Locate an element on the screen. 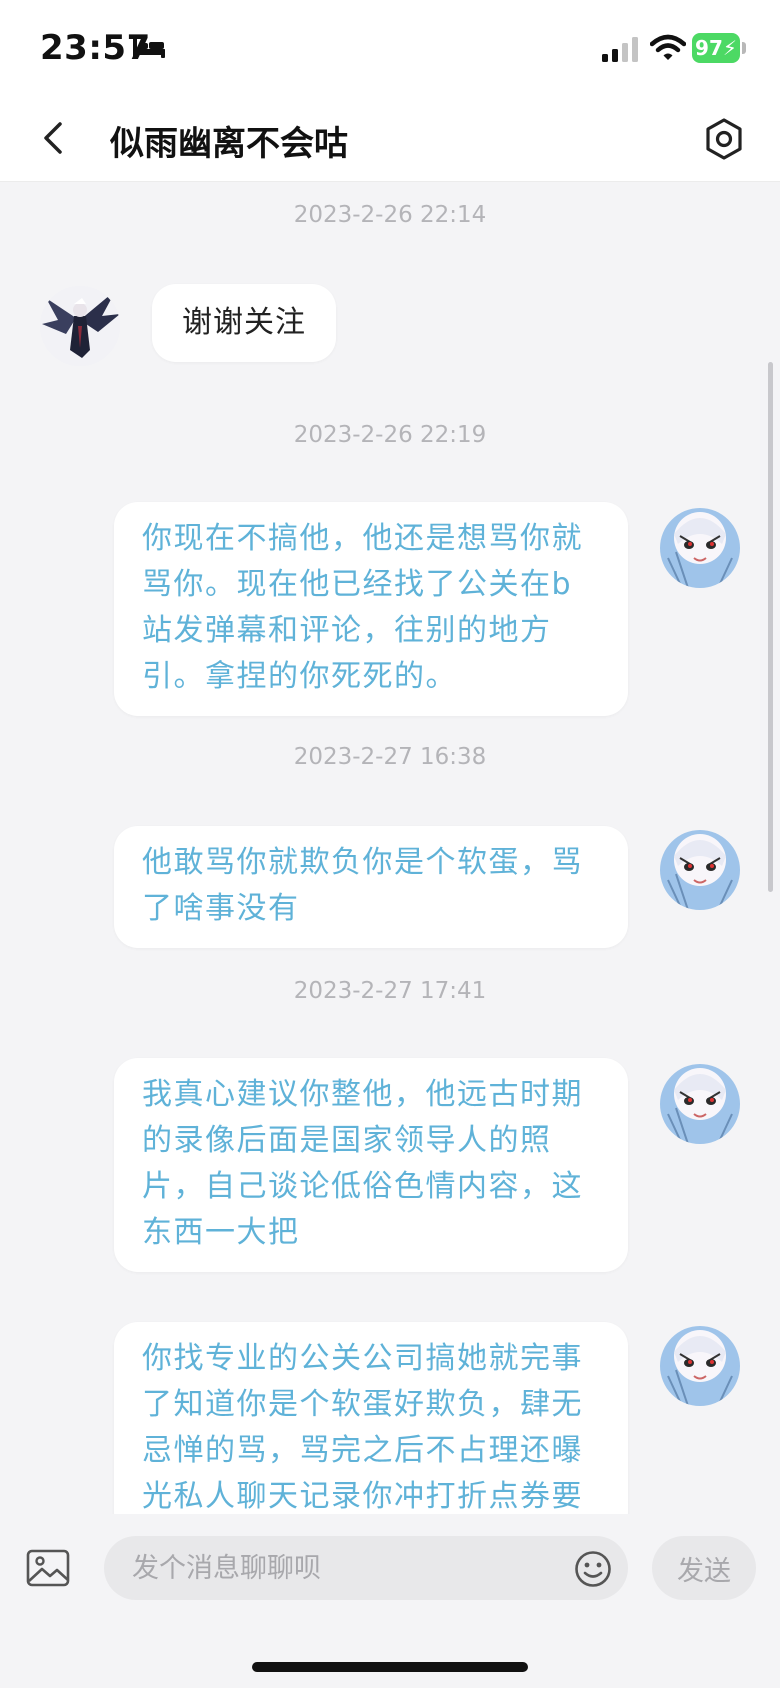  contact-avatar is located at coordinates (80, 326).